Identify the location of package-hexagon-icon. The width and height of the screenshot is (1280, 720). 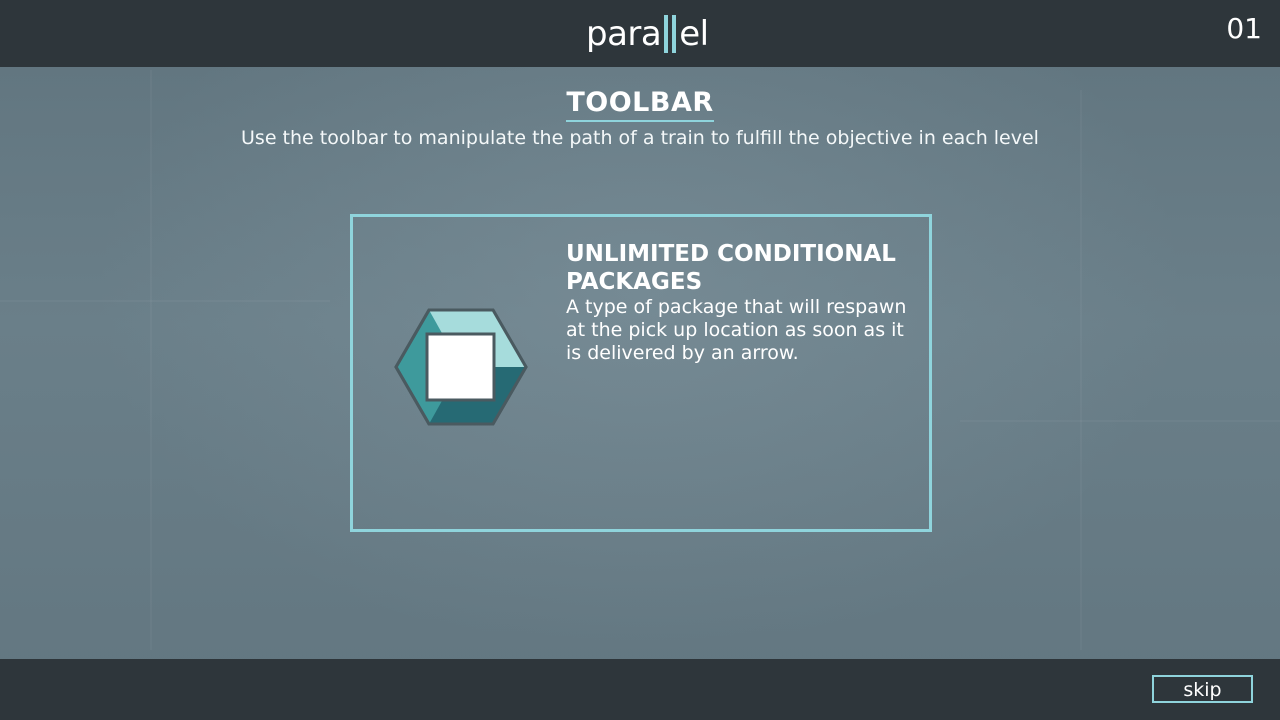
(461, 367).